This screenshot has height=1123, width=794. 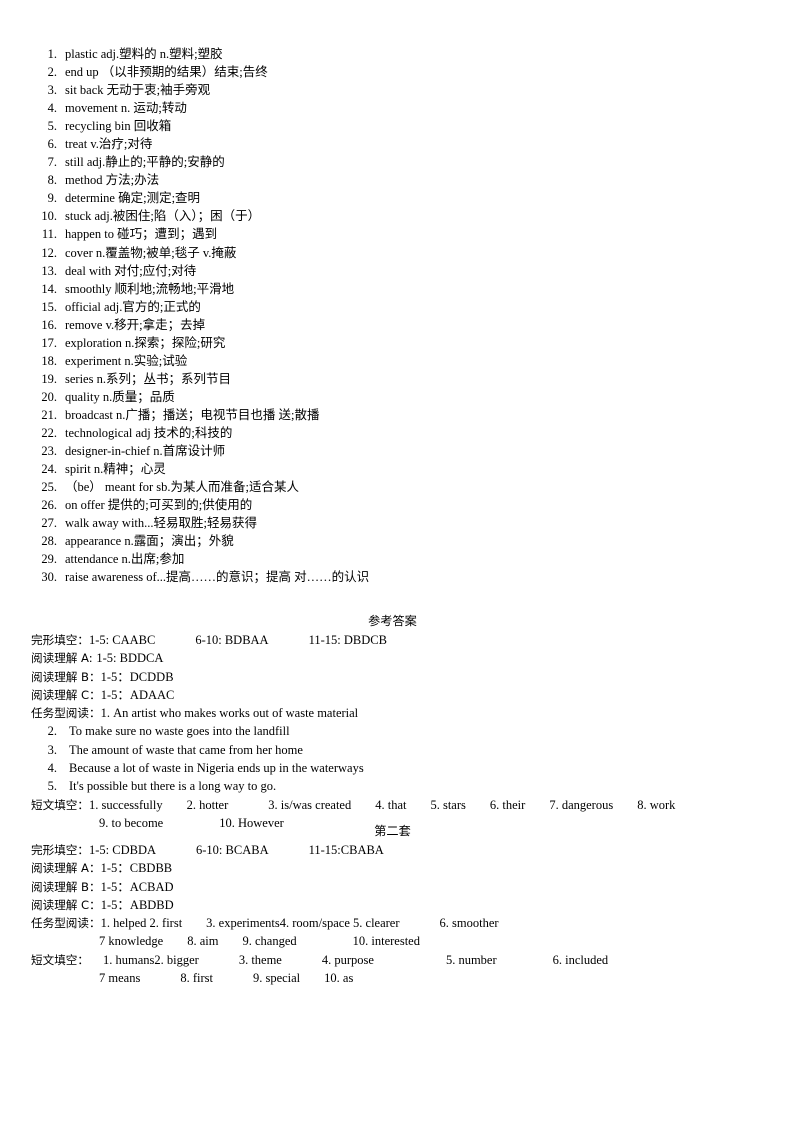 What do you see at coordinates (148, 378) in the screenshot?
I see `list-item-text: series n.系列；丛书；系列节目` at bounding box center [148, 378].